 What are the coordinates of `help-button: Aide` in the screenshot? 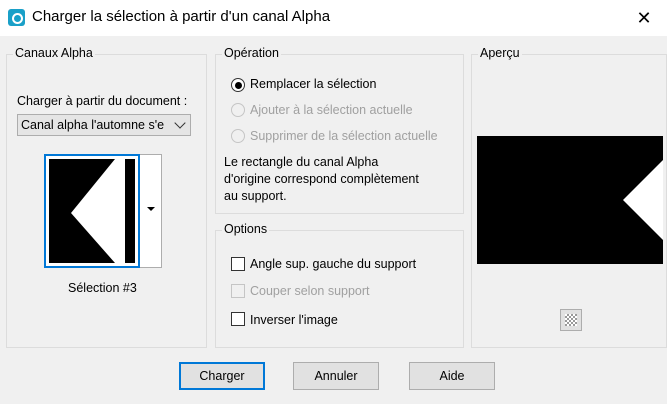 It's located at (452, 376).